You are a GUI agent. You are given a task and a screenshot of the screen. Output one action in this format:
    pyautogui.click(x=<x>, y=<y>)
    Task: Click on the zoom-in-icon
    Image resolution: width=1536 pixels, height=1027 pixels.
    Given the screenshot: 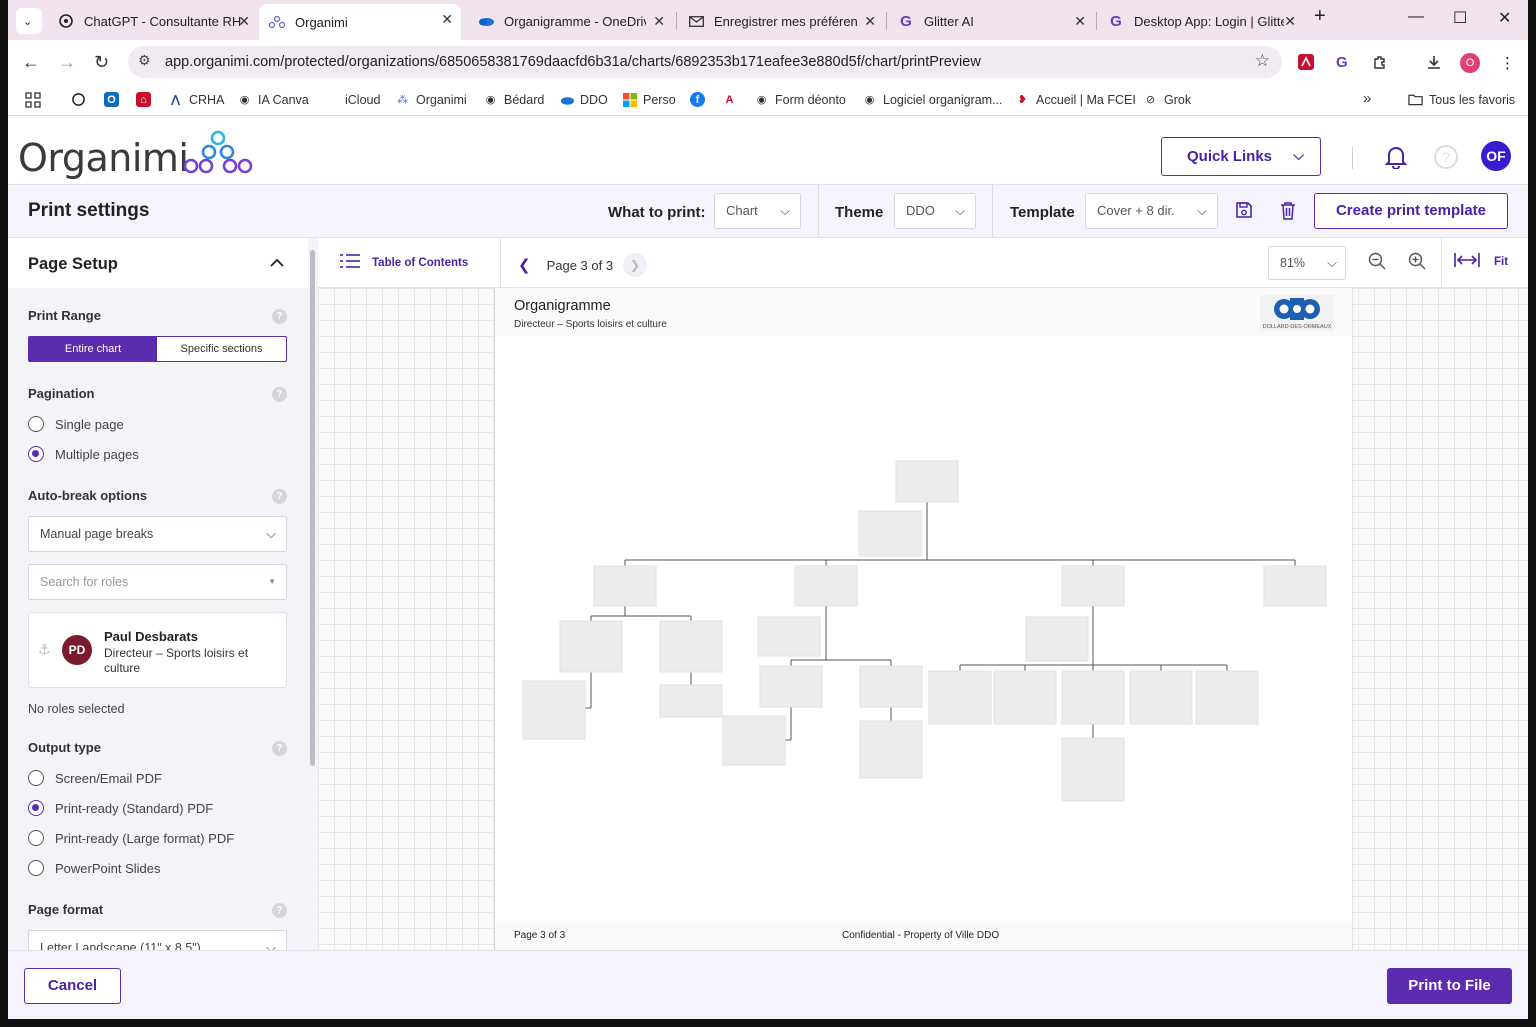 What is the action you would take?
    pyautogui.click(x=1417, y=263)
    